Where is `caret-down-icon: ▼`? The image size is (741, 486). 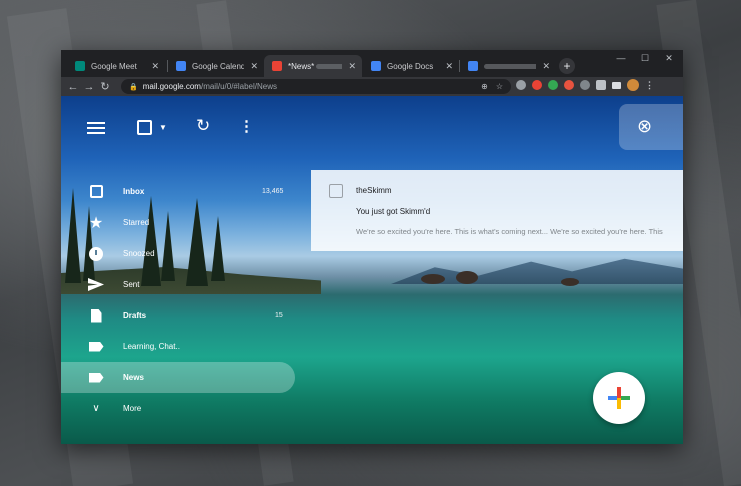
caret-down-icon: ▼ is located at coordinates (163, 127).